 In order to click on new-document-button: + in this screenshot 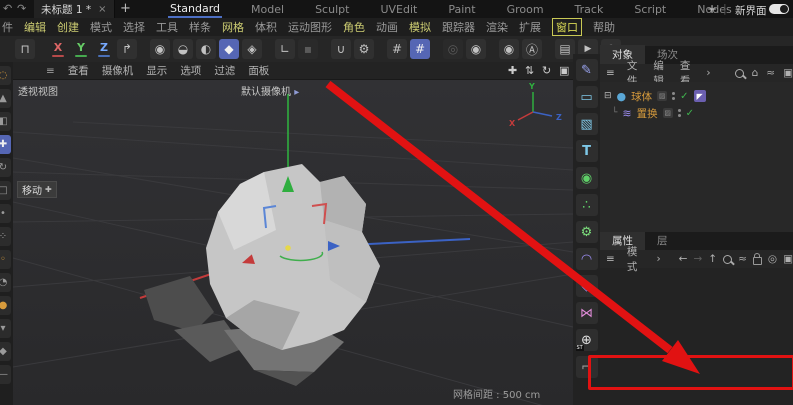, I will do `click(125, 9)`.